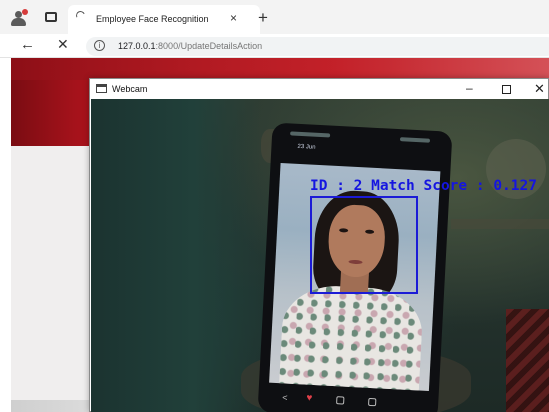  Describe the element at coordinates (340, 400) in the screenshot. I see `edit-icon` at that location.